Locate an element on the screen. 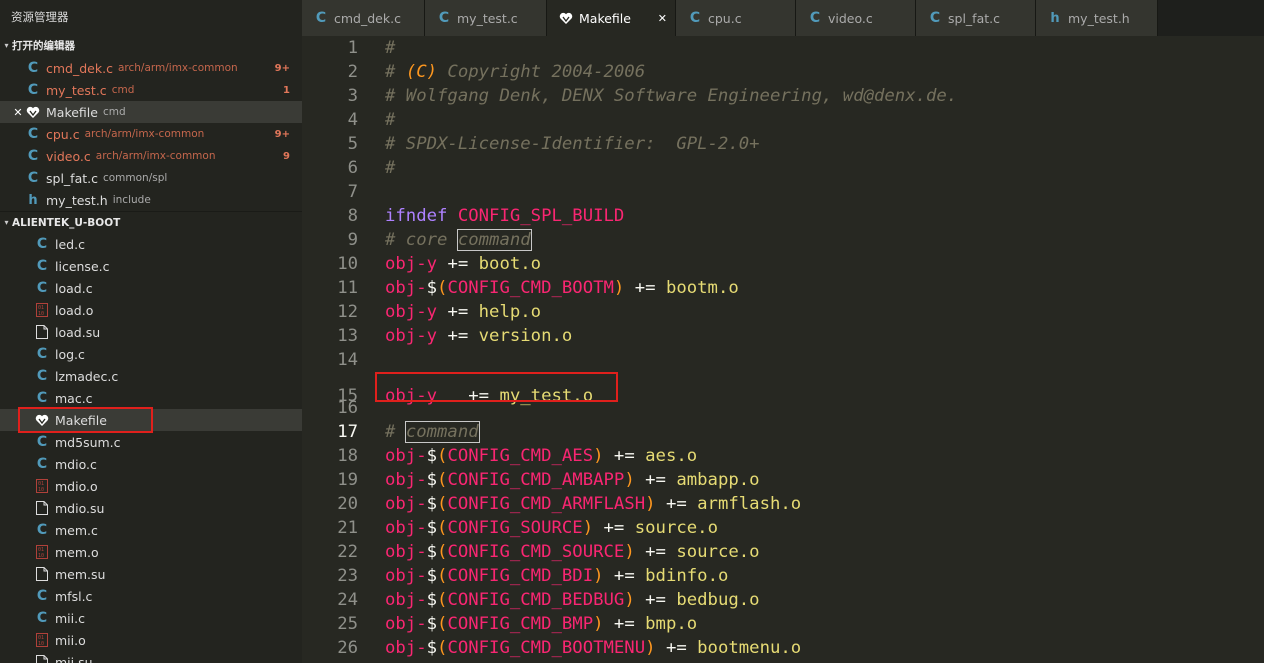  code-line: 13 obj-y += version.o is located at coordinates (783, 336).